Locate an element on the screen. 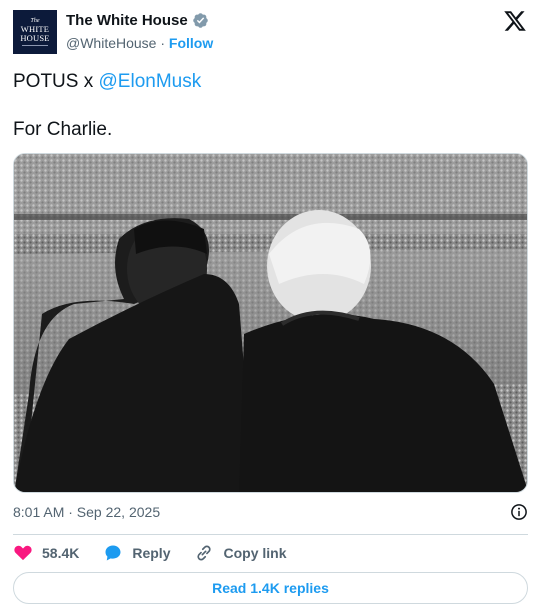 This screenshot has height=615, width=541. copy-link-button: Copy link is located at coordinates (240, 553).